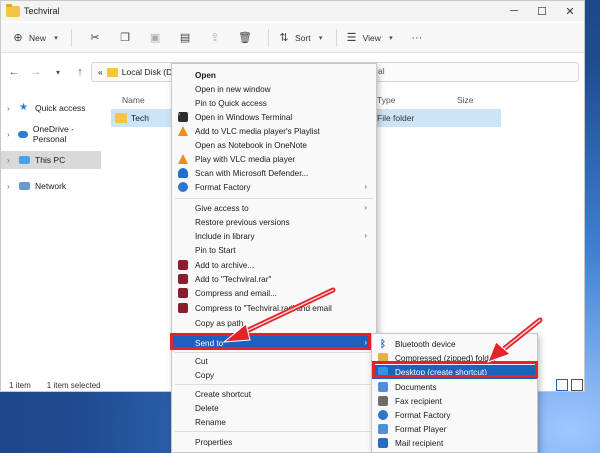 This screenshot has width=600, height=453. Describe the element at coordinates (183, 117) in the screenshot. I see `terminal-icon: ›` at that location.